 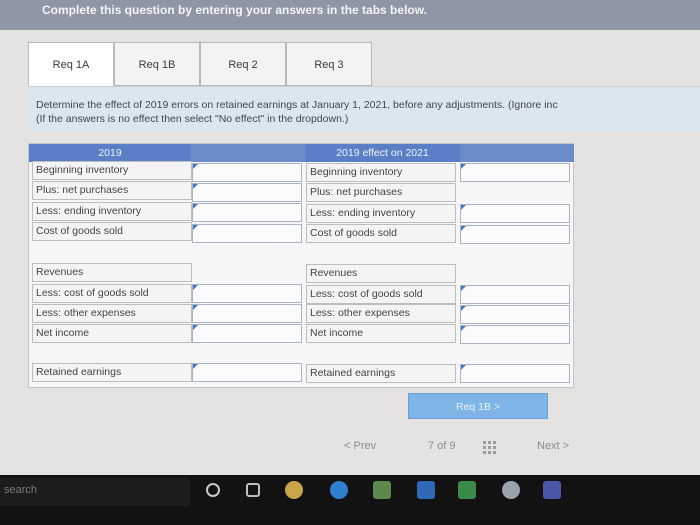 I want to click on left-row-label: Less: other expenses, so click(x=112, y=313).